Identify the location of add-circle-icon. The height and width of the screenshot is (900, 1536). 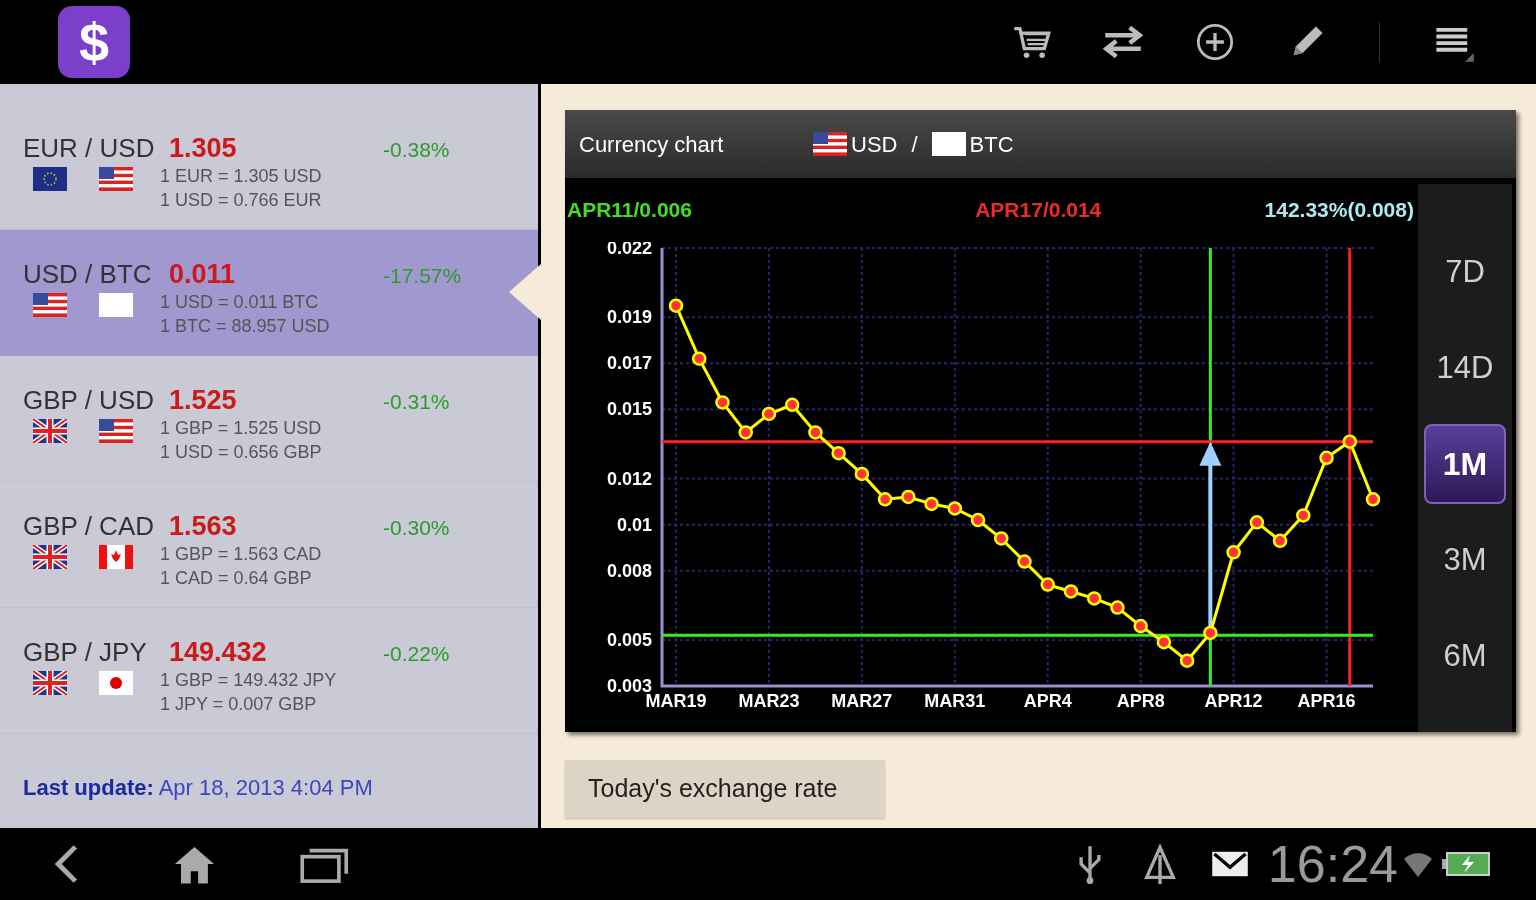
(1215, 42).